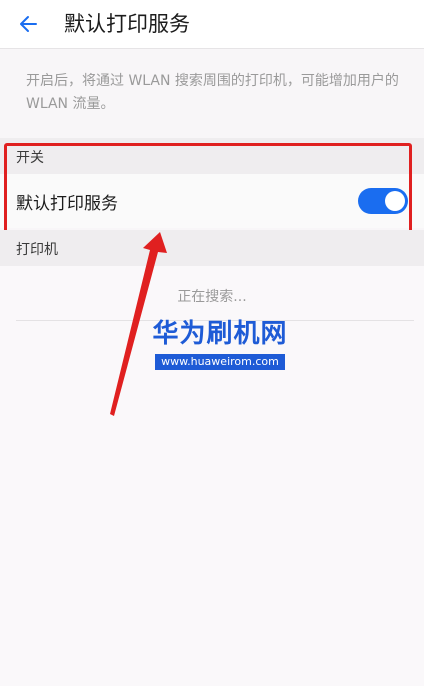 The height and width of the screenshot is (686, 424). I want to click on watermark-url: www.huaweirom.com, so click(220, 362).